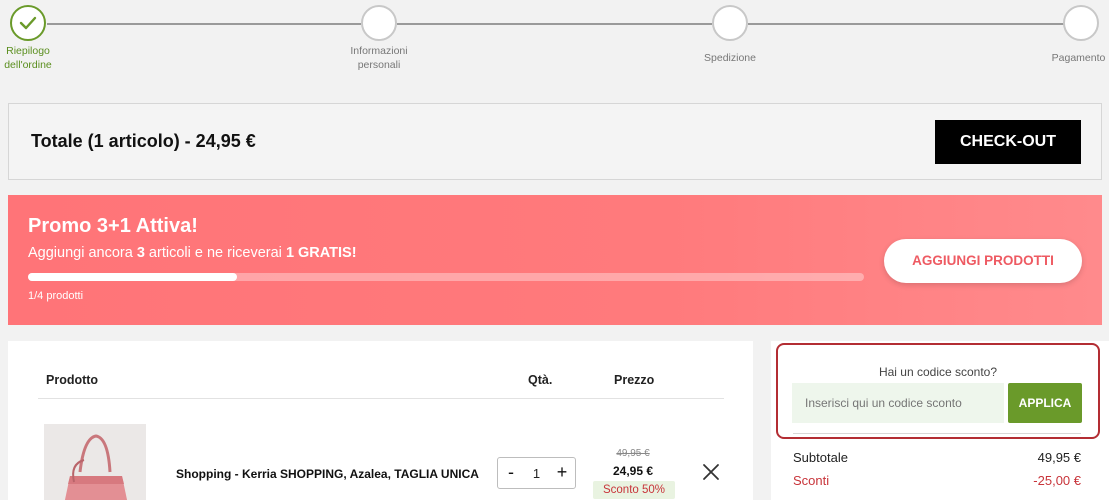 This screenshot has height=500, width=1109. Describe the element at coordinates (1057, 480) in the screenshot. I see `discount-value: -25,00 €` at that location.